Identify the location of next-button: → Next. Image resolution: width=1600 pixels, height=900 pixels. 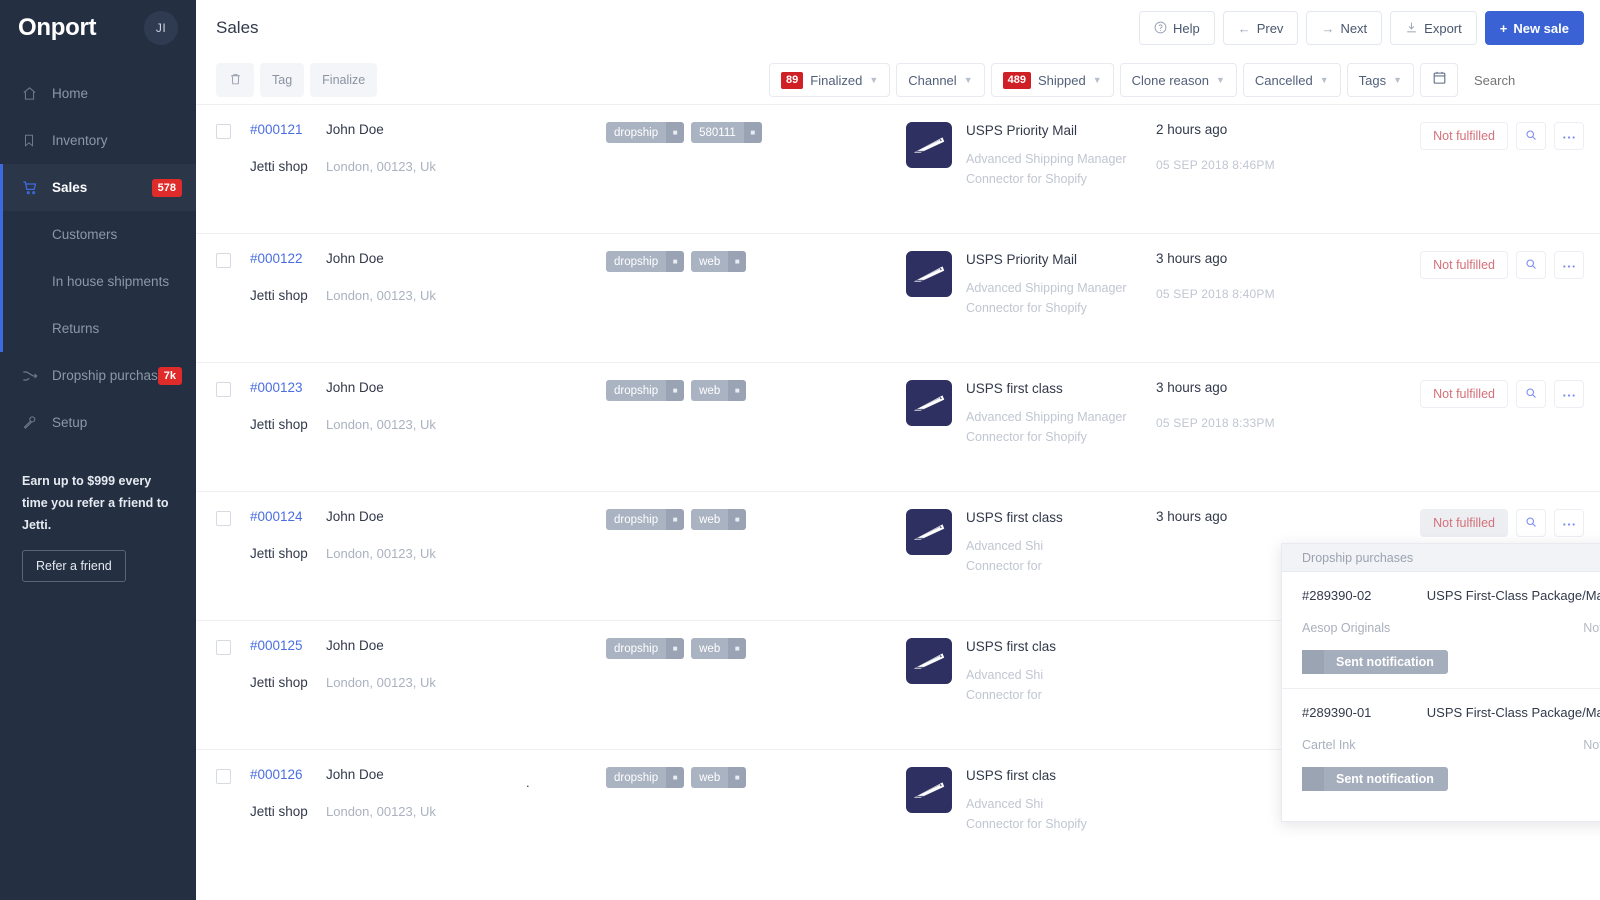
(1344, 28).